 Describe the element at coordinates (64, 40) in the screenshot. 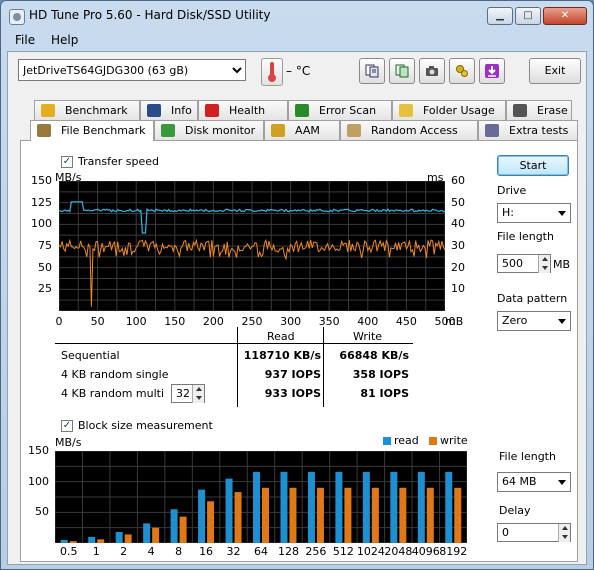

I see `menu-help: Help` at that location.